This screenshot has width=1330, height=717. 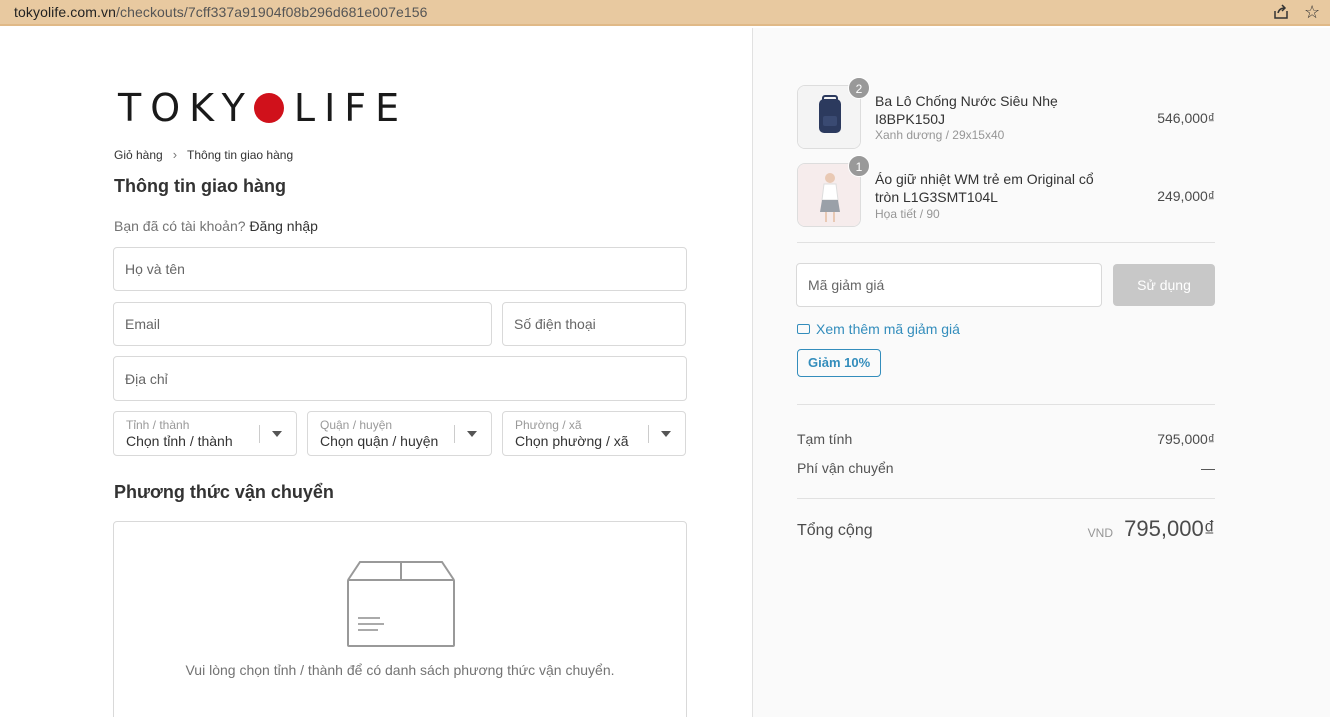 What do you see at coordinates (224, 492) in the screenshot?
I see `shipping-method-title: Phương thức vận chuyển` at bounding box center [224, 492].